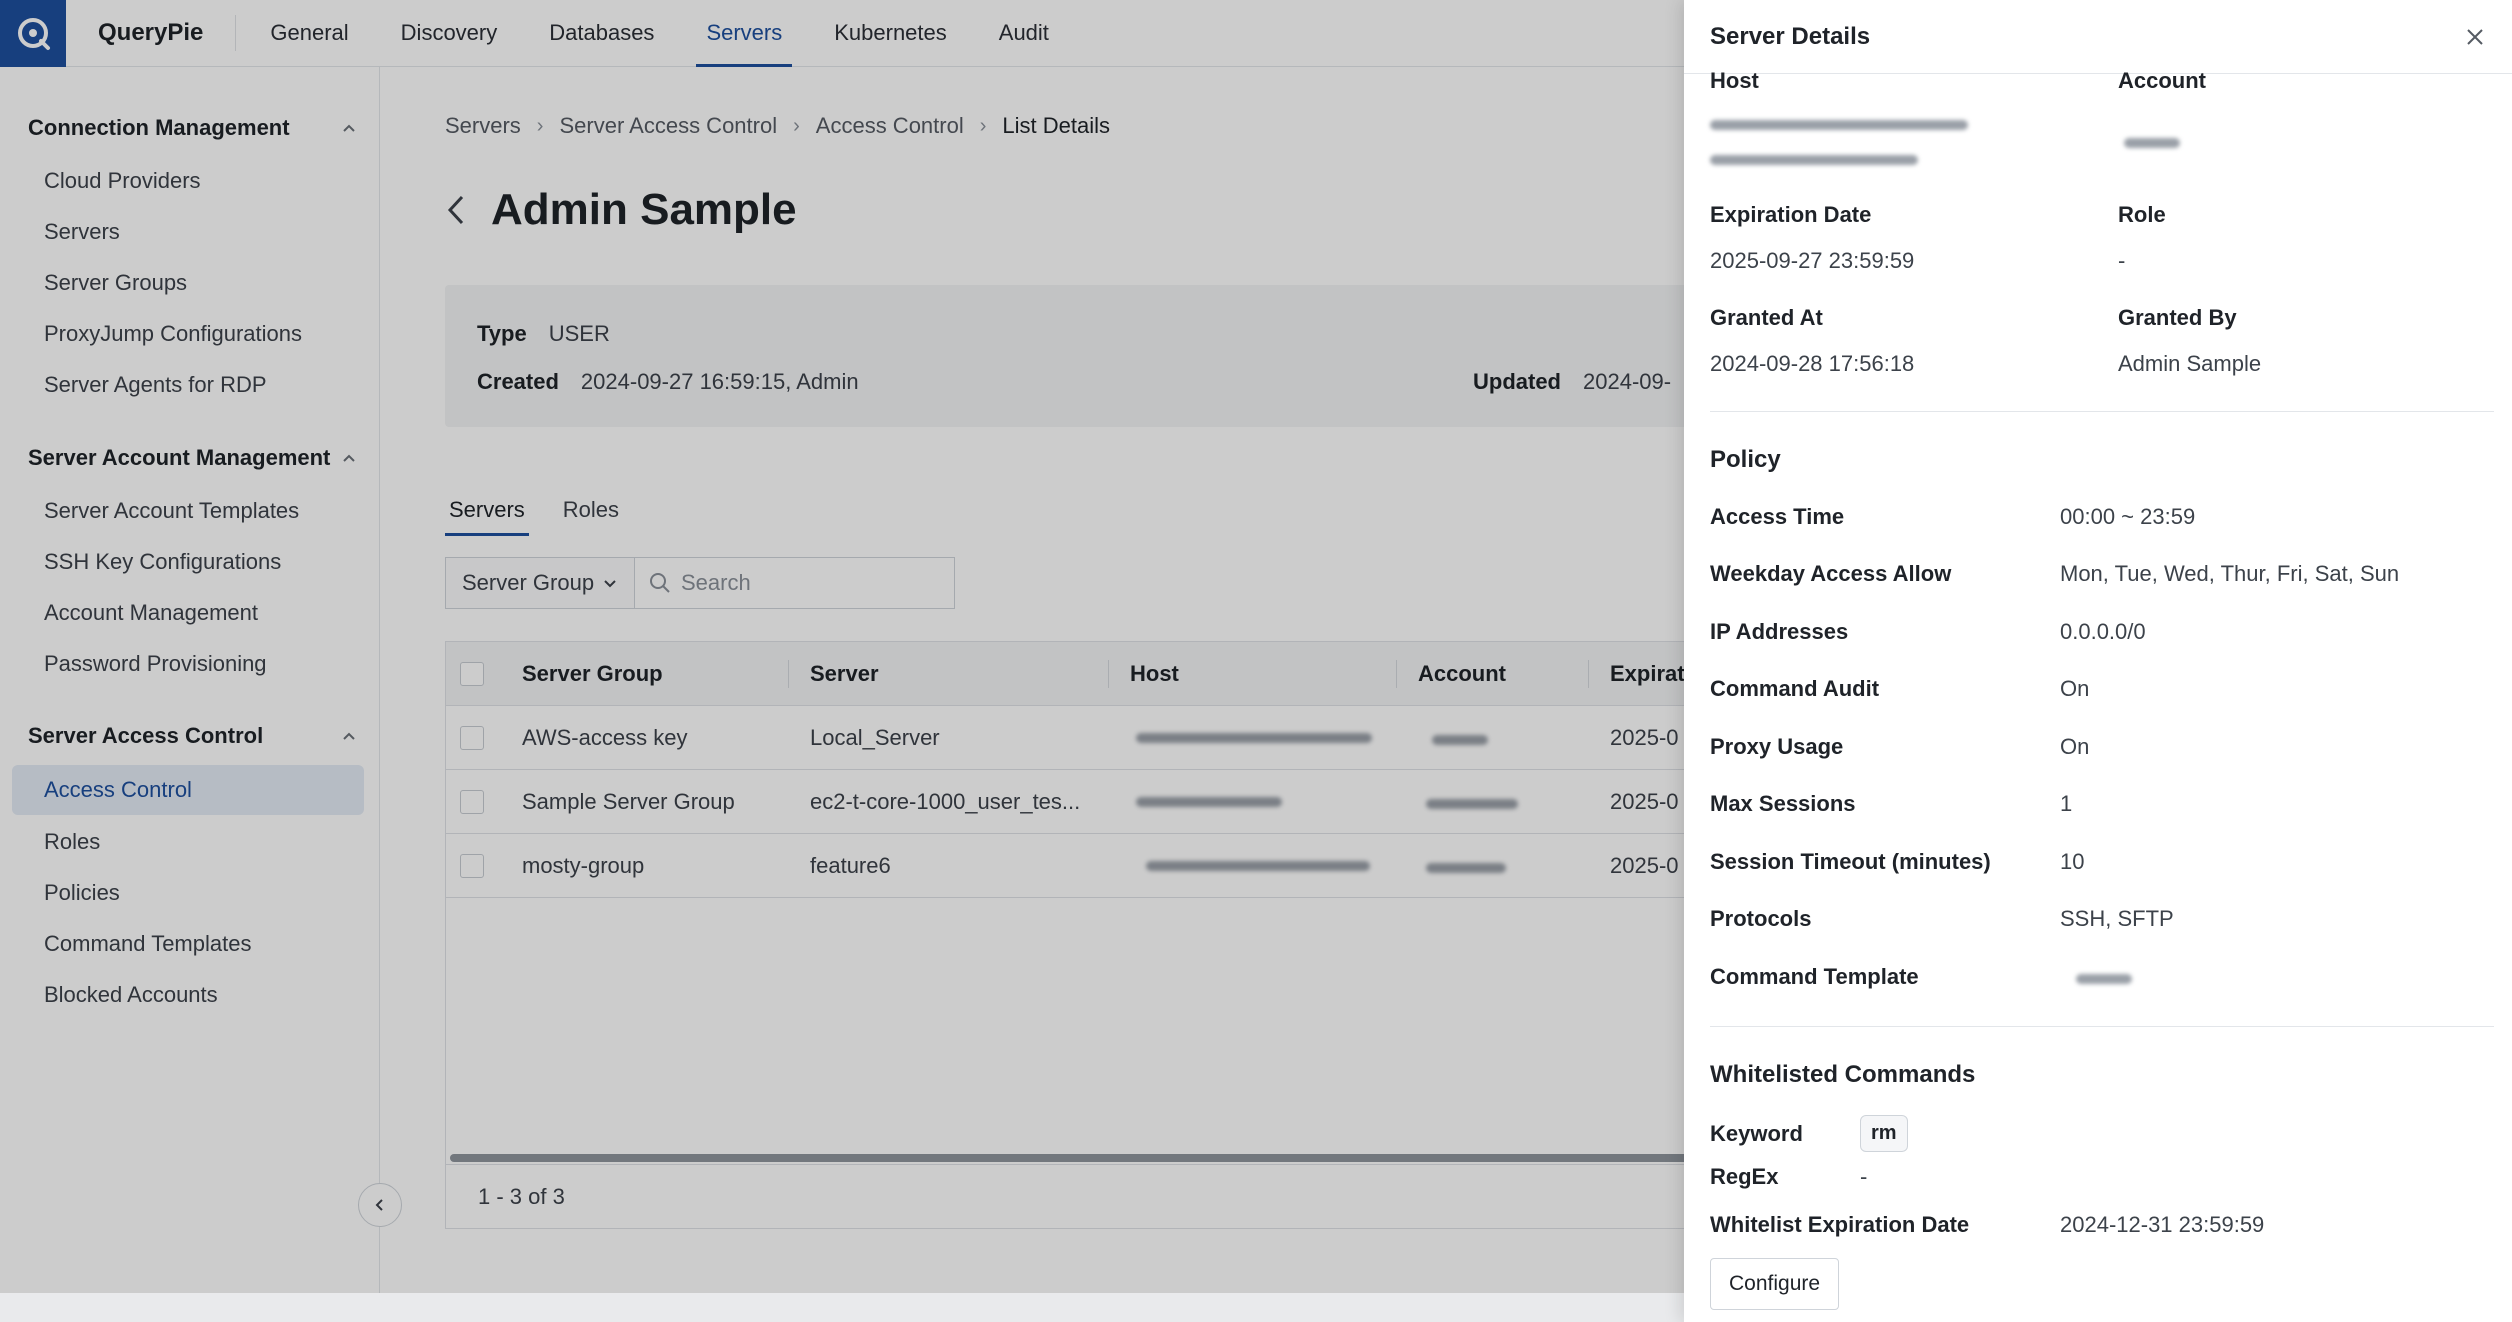  I want to click on keyword-label: Keyword, so click(1756, 1133).